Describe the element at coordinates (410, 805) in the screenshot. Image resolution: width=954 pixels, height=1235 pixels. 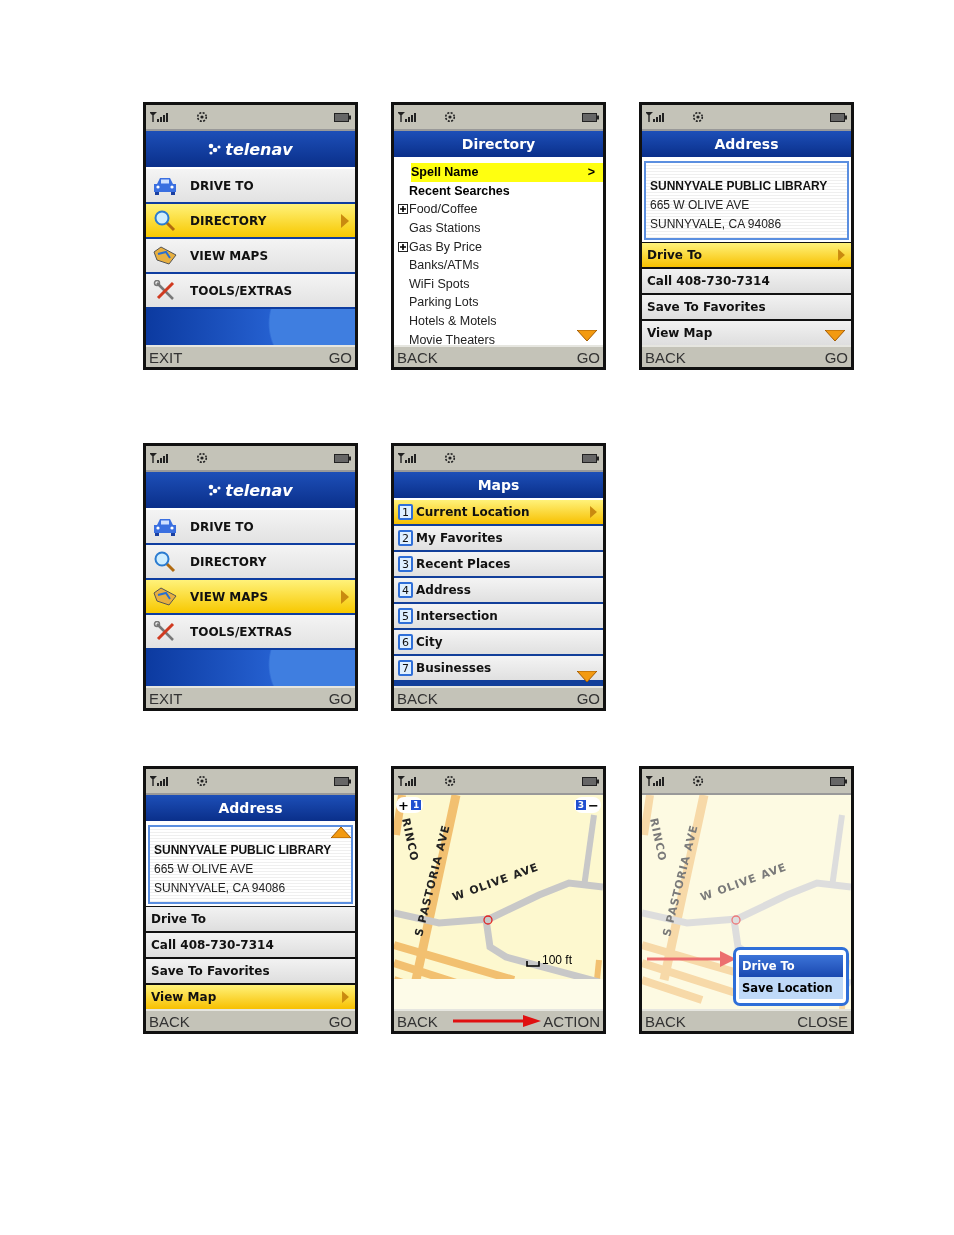
I see `zoom-in-button: + 1` at that location.